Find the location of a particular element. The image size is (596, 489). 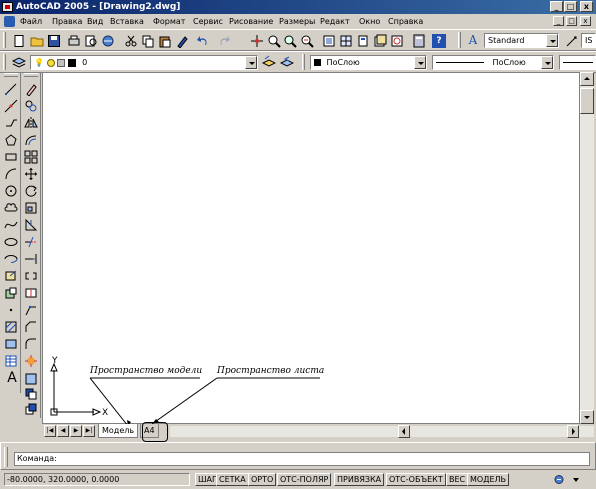

zoom-realtime-icon is located at coordinates (274, 41).